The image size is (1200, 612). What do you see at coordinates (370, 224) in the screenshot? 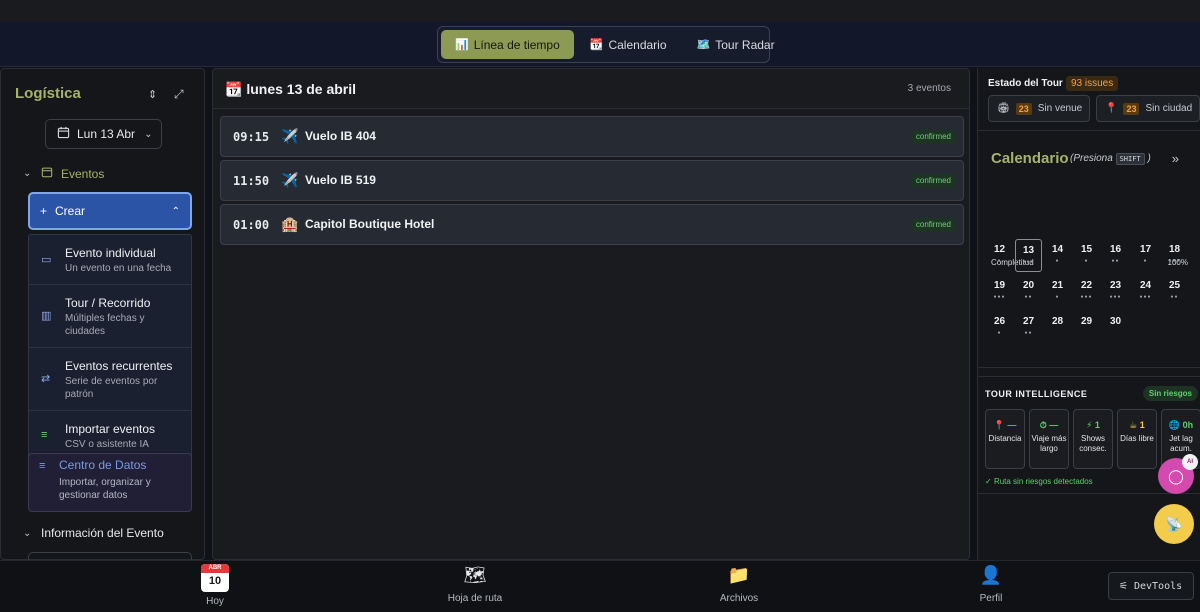
I see `event-name: Capitol Boutique Hotel` at bounding box center [370, 224].